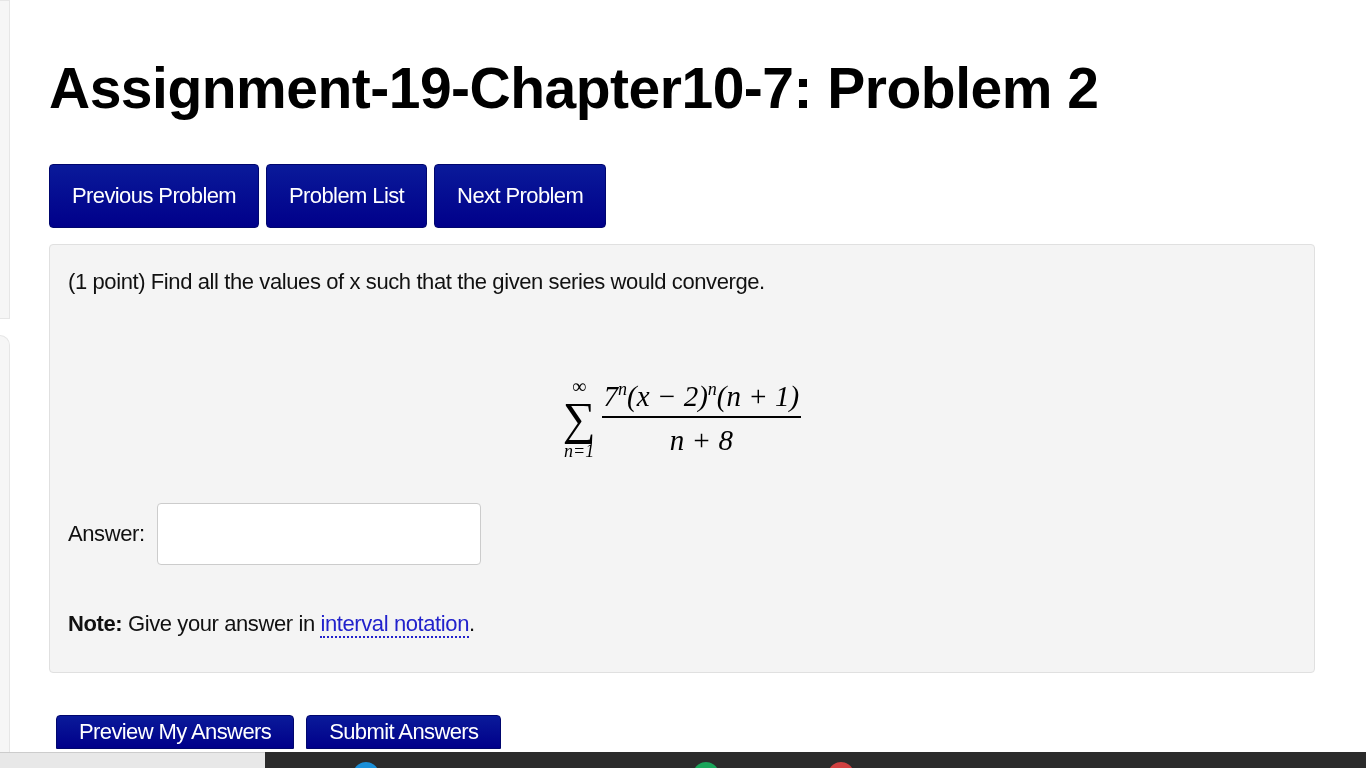 The height and width of the screenshot is (768, 1366). What do you see at coordinates (318, 534) in the screenshot?
I see `answer-field` at bounding box center [318, 534].